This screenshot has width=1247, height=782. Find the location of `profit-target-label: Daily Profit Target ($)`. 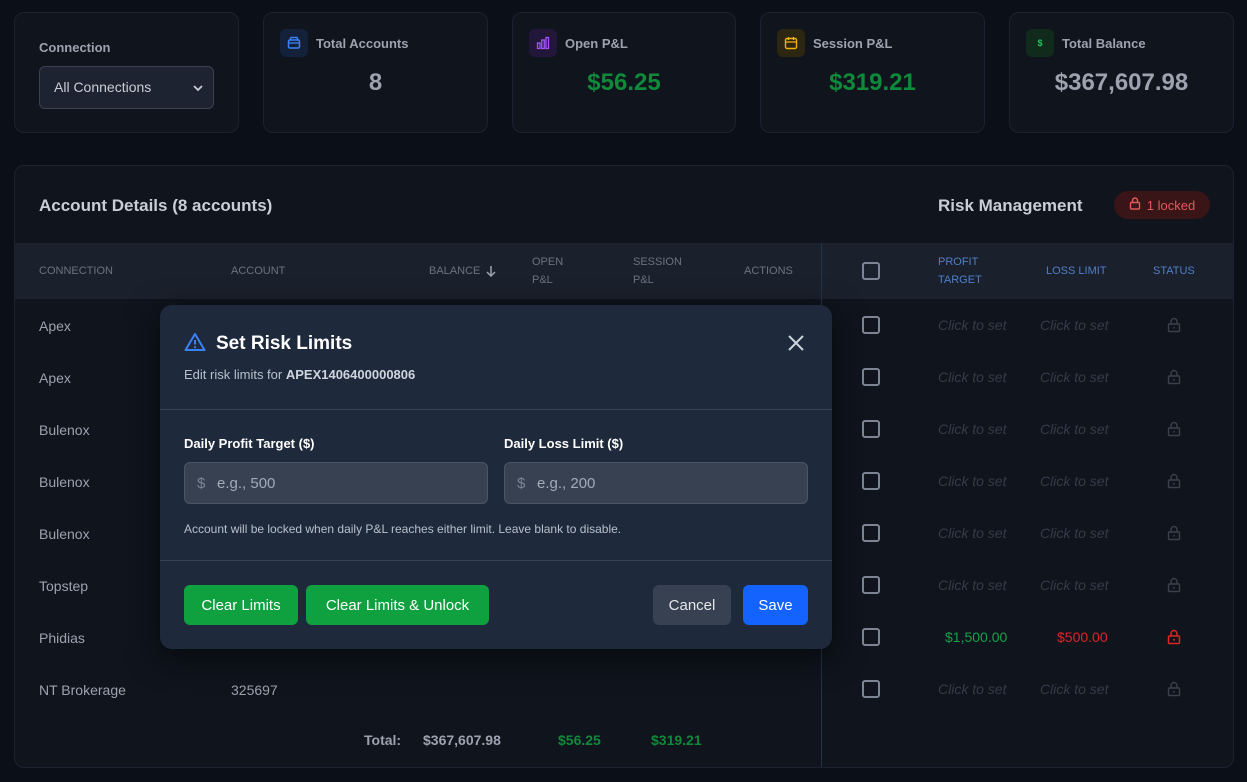

profit-target-label: Daily Profit Target ($) is located at coordinates (249, 443).